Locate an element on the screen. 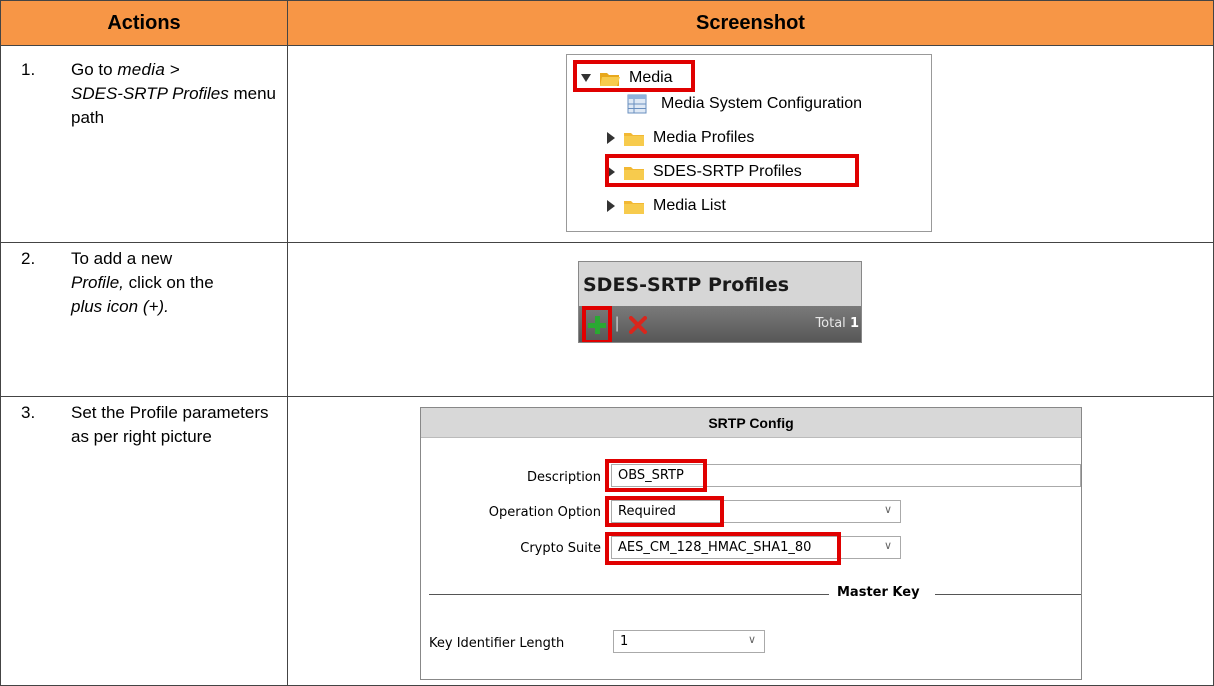 This screenshot has height=686, width=1214. x-icon is located at coordinates (638, 325).